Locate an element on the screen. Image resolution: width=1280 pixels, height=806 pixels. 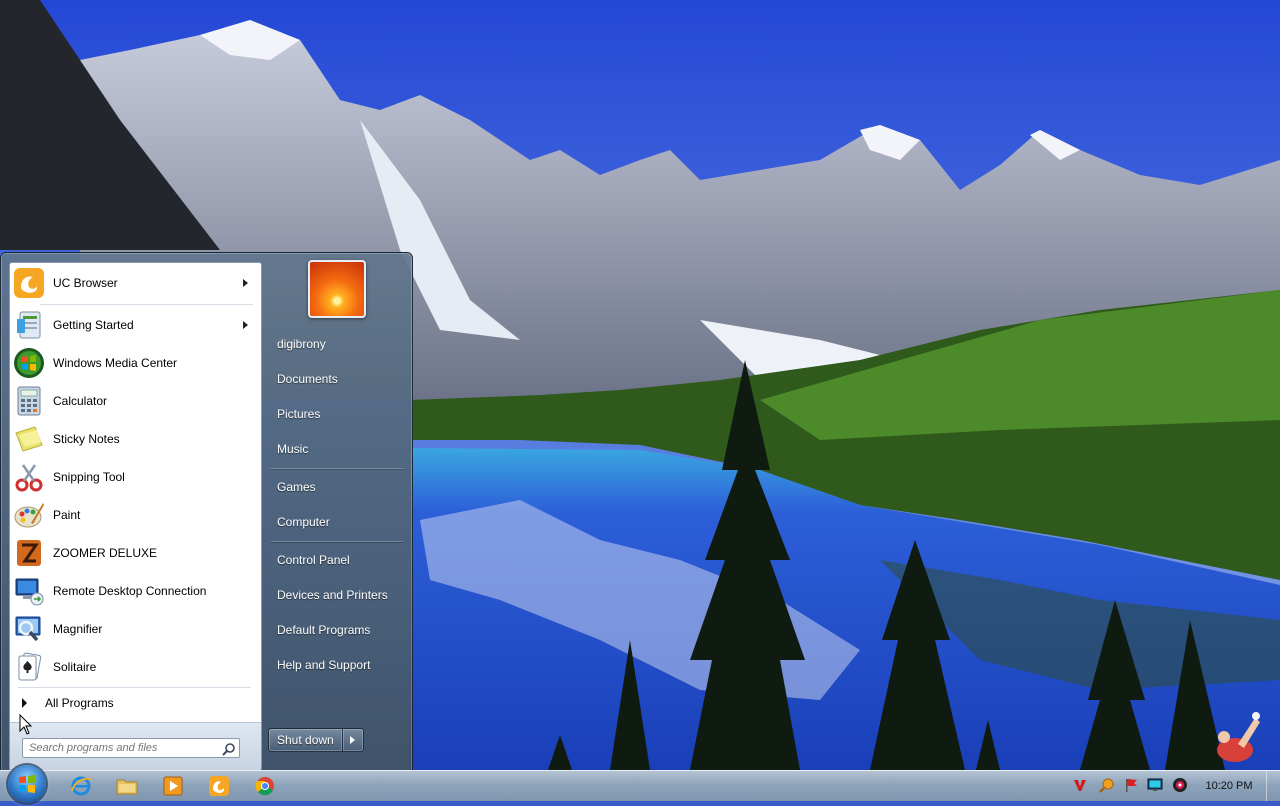
program-label: Windows Media Center is located at coordinates (115, 363).